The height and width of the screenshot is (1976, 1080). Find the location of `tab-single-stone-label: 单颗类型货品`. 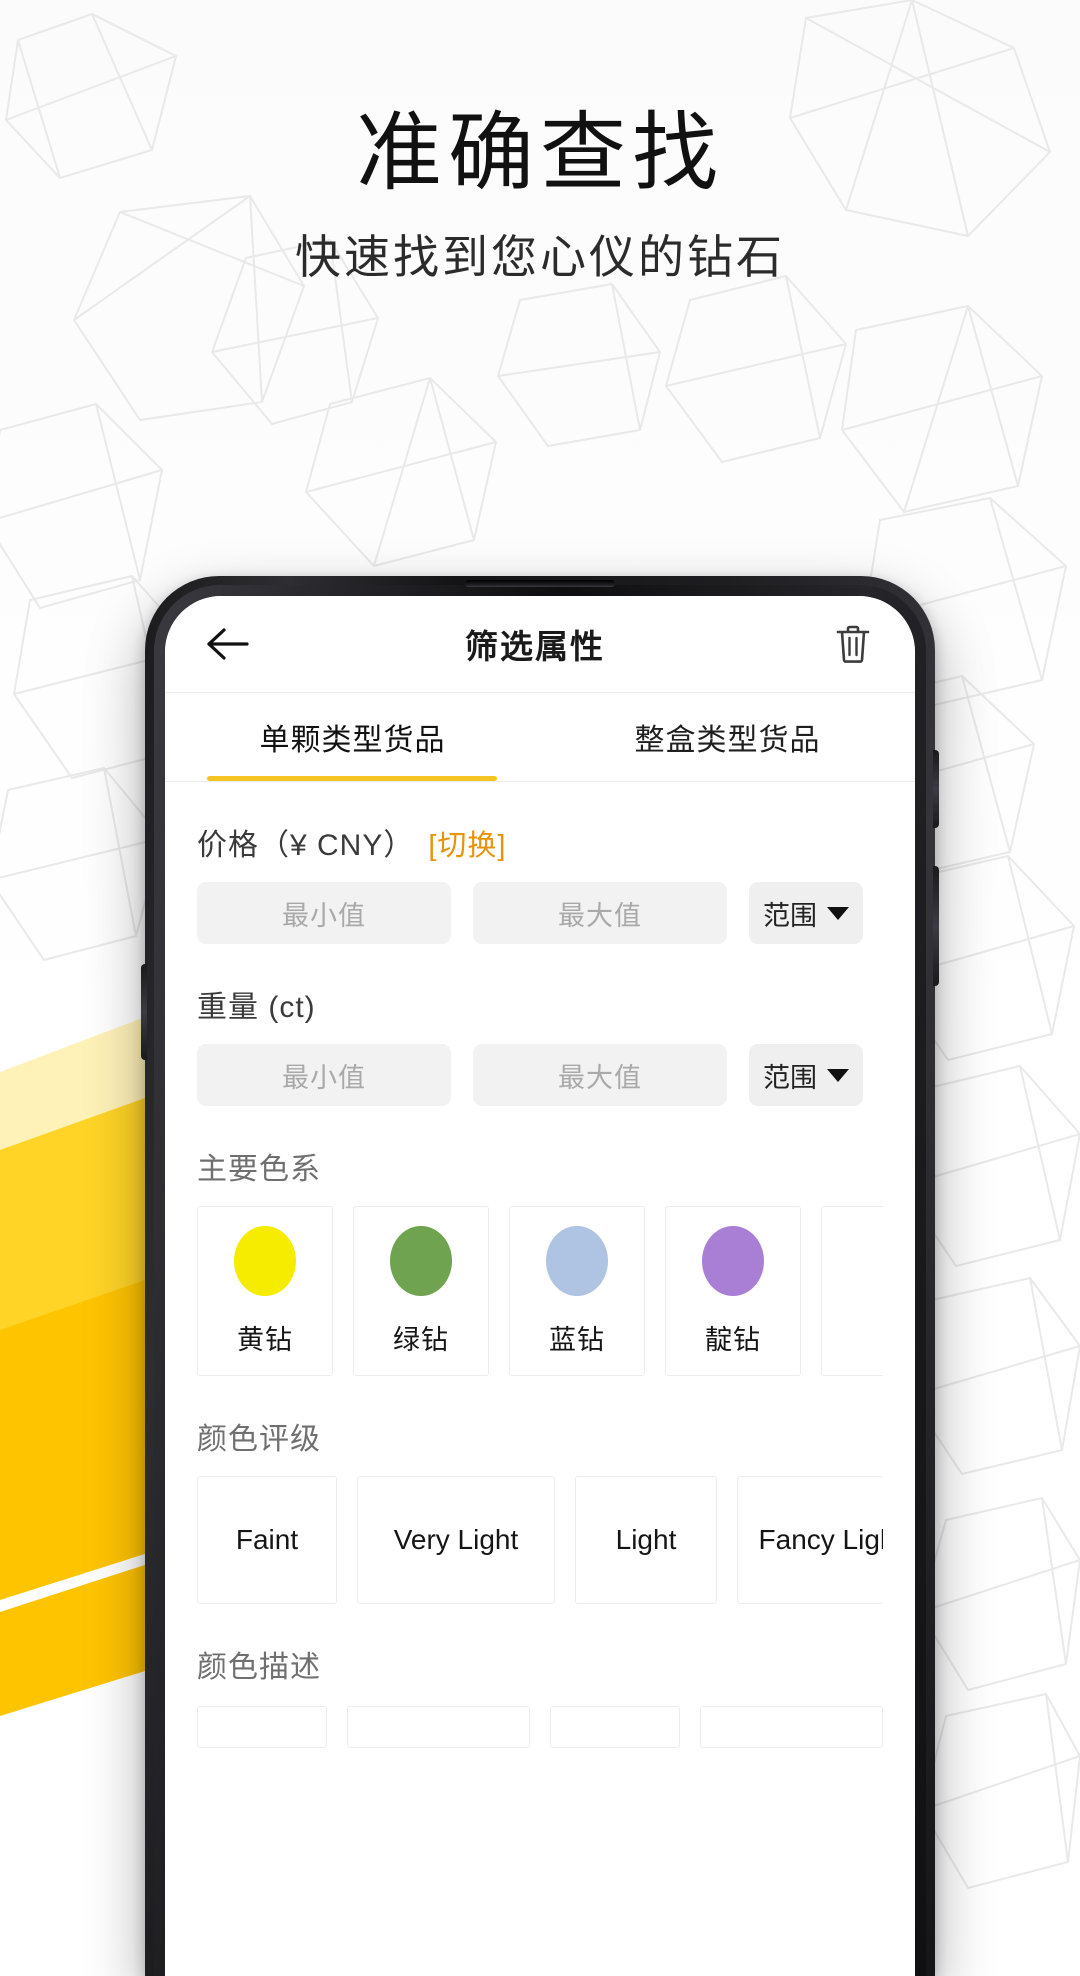

tab-single-stone-label: 单颗类型货品 is located at coordinates (352, 740).